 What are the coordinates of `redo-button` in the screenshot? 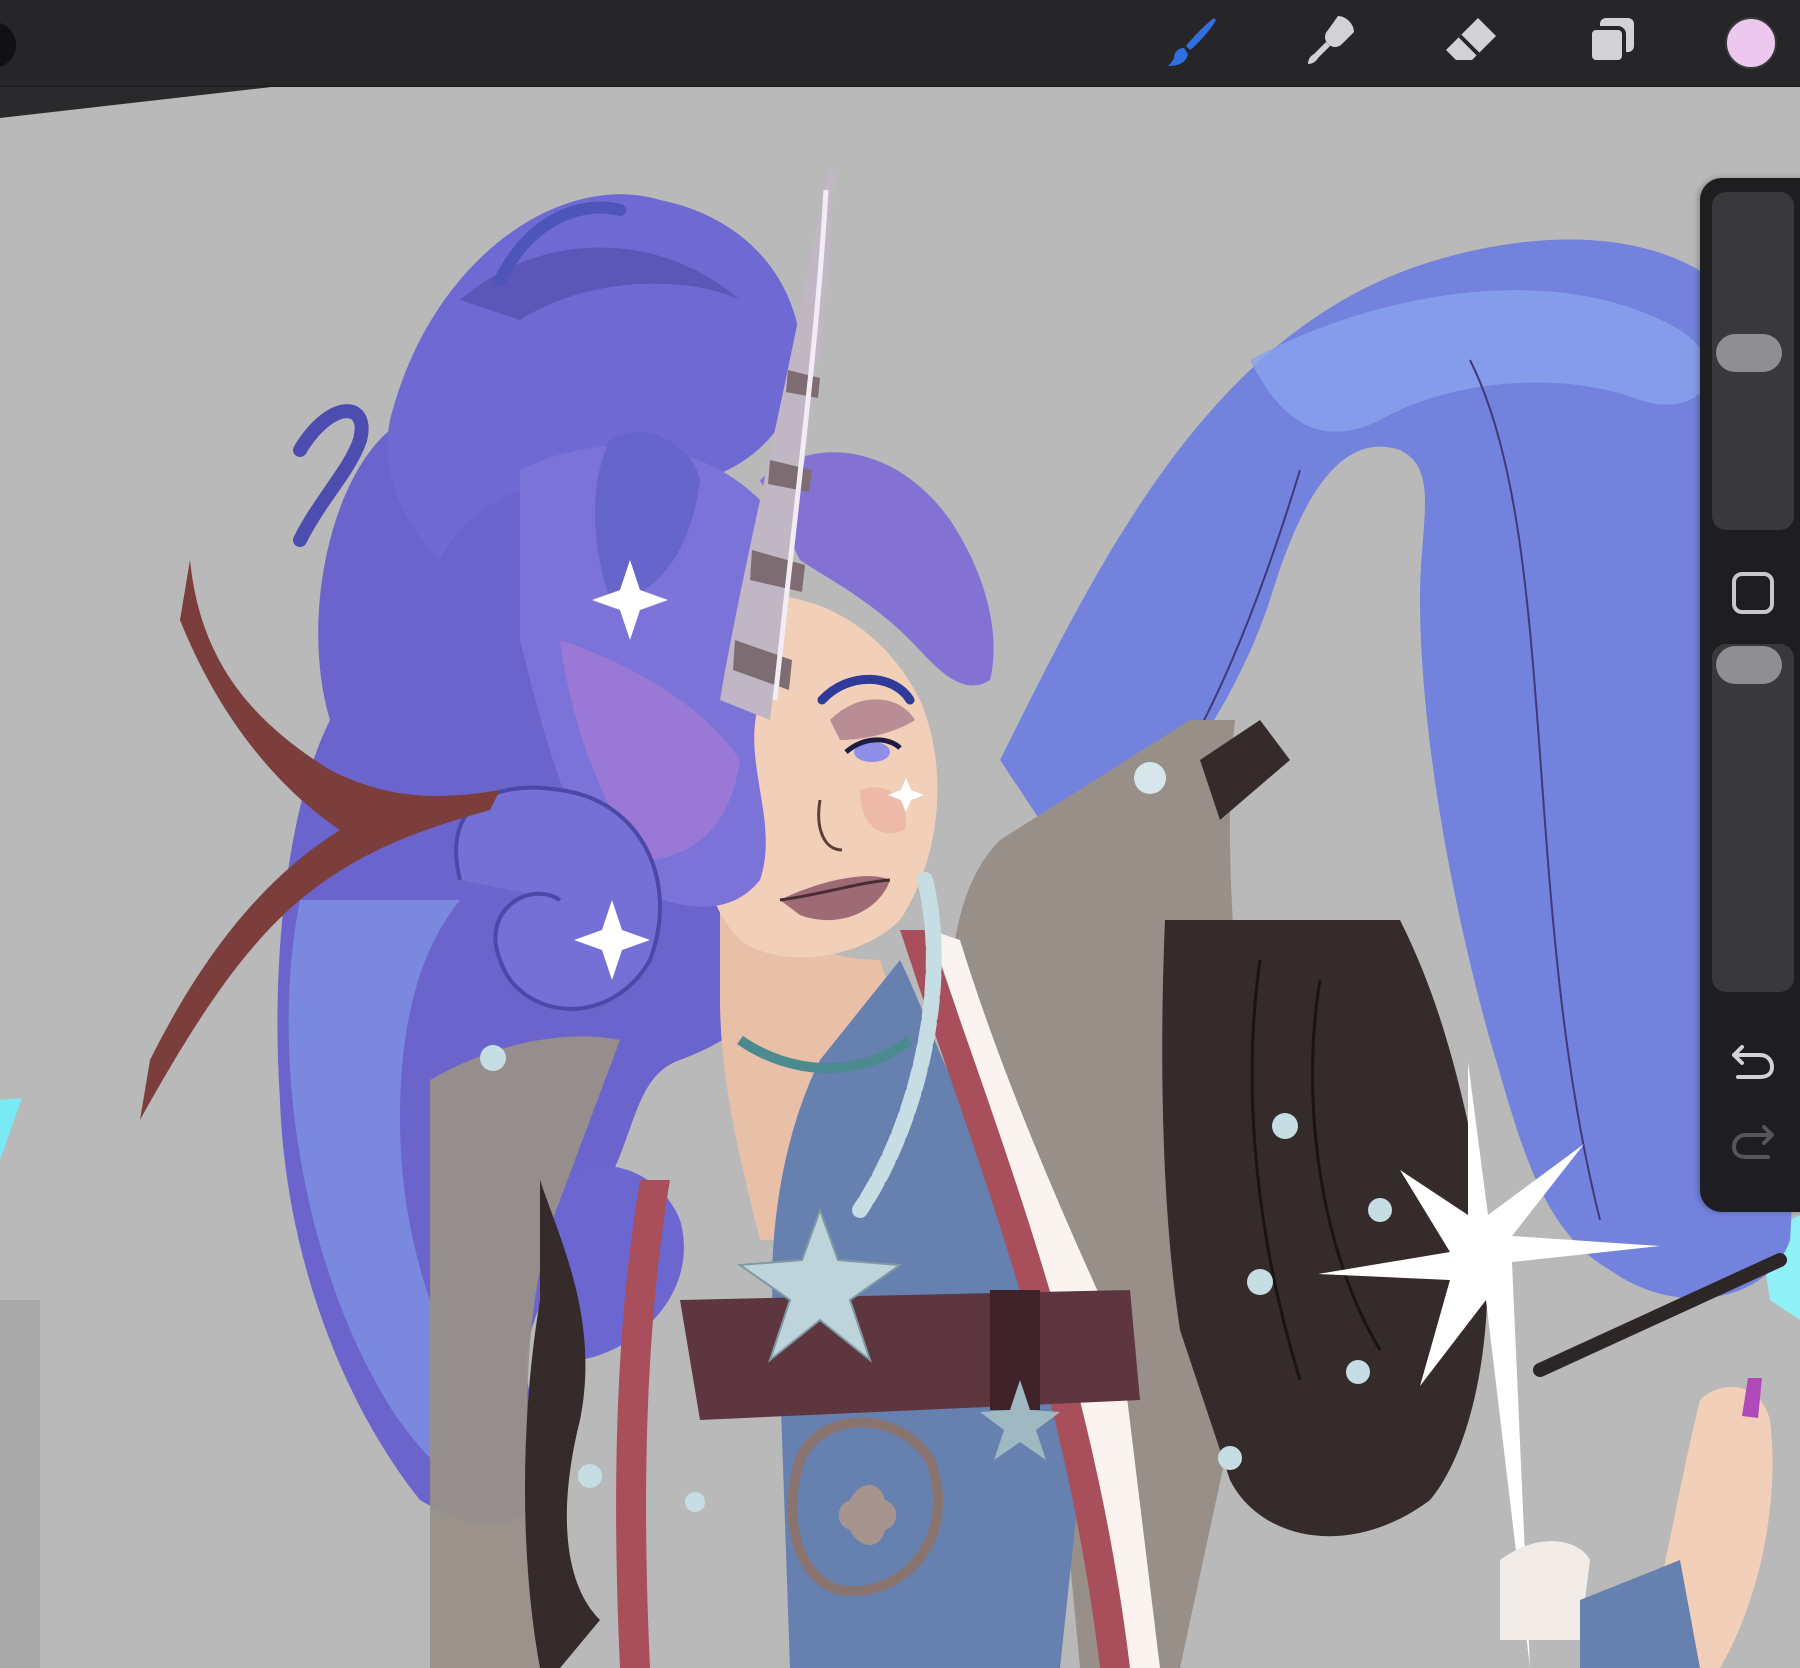 It's located at (1753, 1143).